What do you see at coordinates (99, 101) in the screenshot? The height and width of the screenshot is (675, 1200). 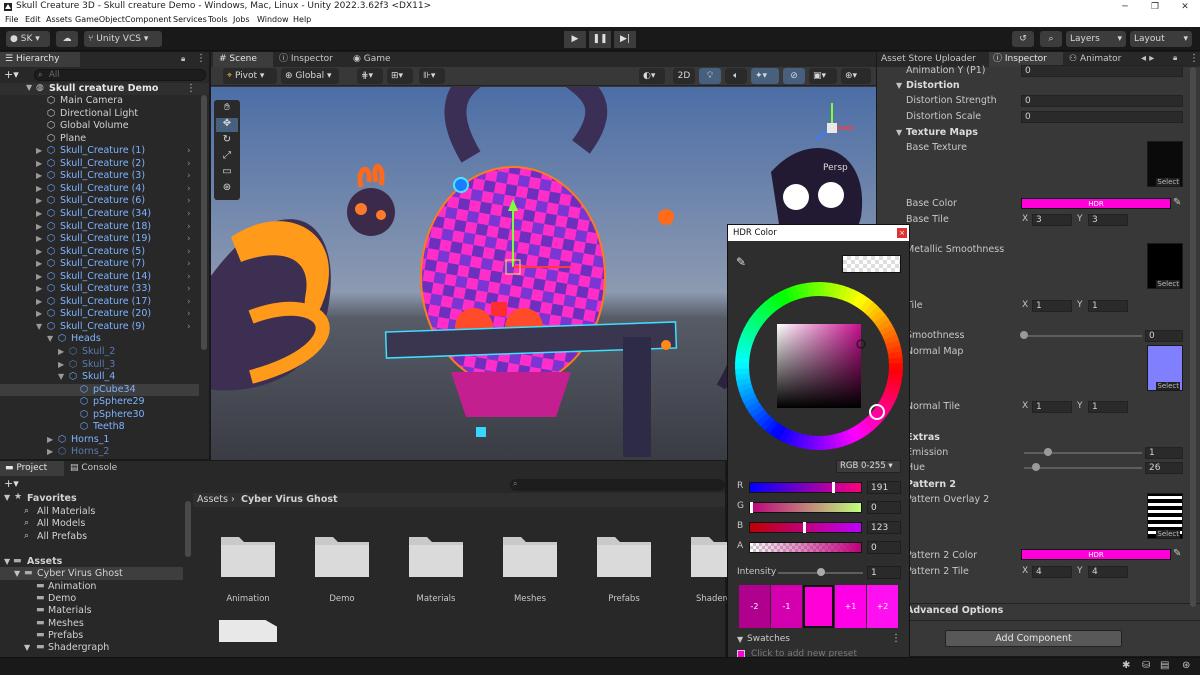 I see `hierarchy-row: ⬡ Main Camera` at bounding box center [99, 101].